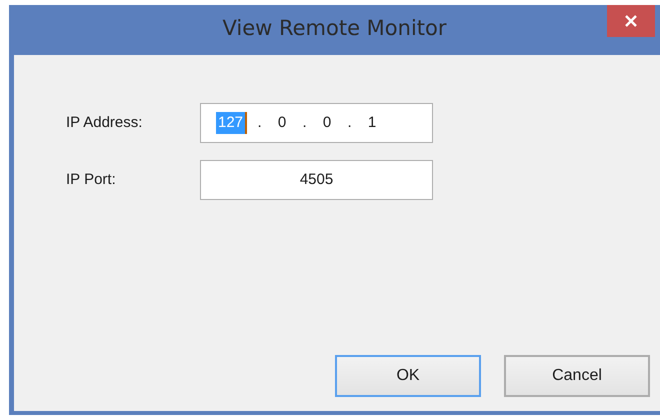 The height and width of the screenshot is (417, 660). I want to click on close-icon, so click(631, 21).